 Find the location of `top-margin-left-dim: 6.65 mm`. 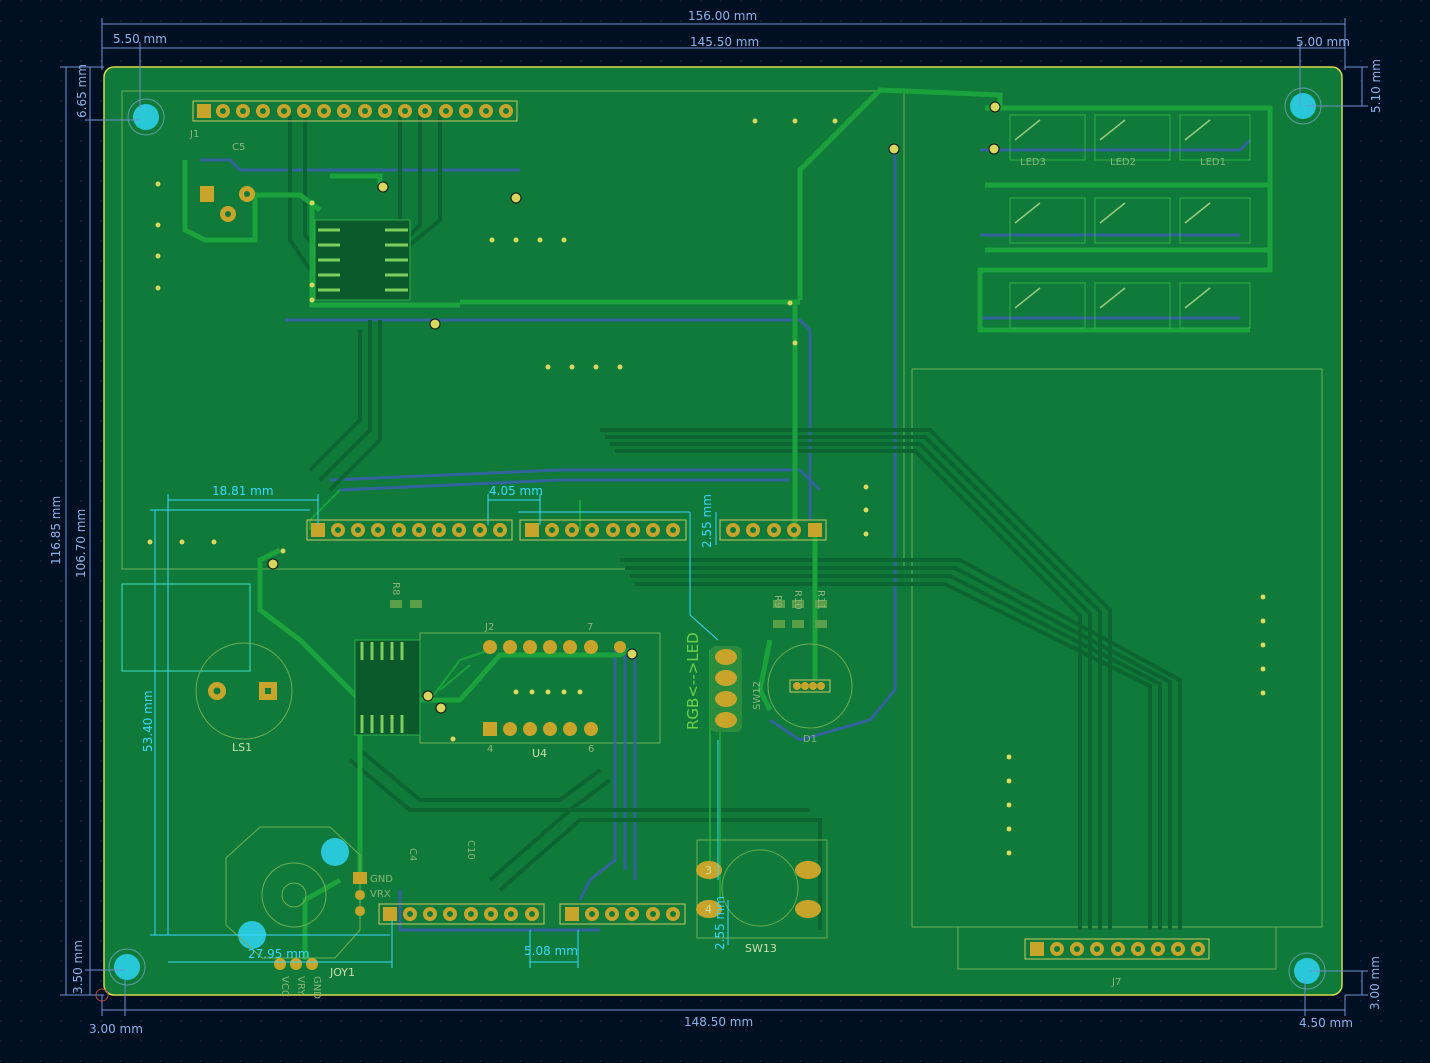

top-margin-left-dim: 6.65 mm is located at coordinates (82, 91).